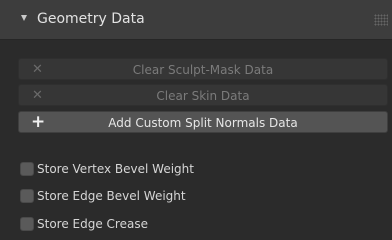  What do you see at coordinates (381, 20) in the screenshot?
I see `drag-grip-icon` at bounding box center [381, 20].